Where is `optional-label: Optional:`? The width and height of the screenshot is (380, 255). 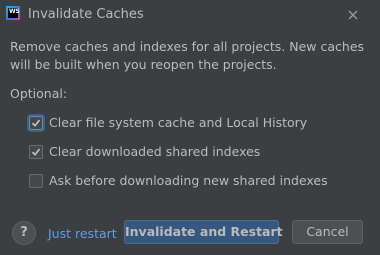 optional-label: Optional: is located at coordinates (39, 93).